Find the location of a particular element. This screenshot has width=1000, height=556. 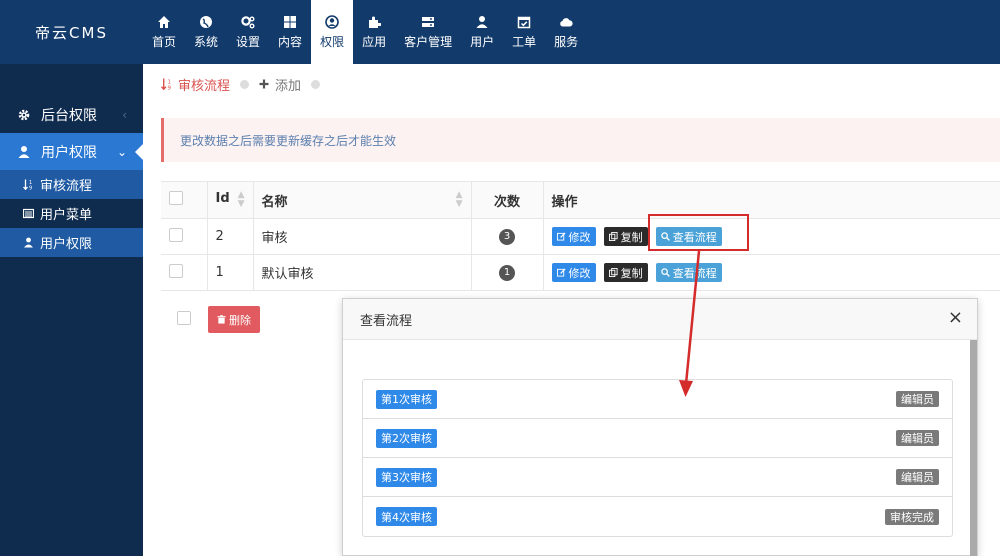

server-icon is located at coordinates (428, 21).